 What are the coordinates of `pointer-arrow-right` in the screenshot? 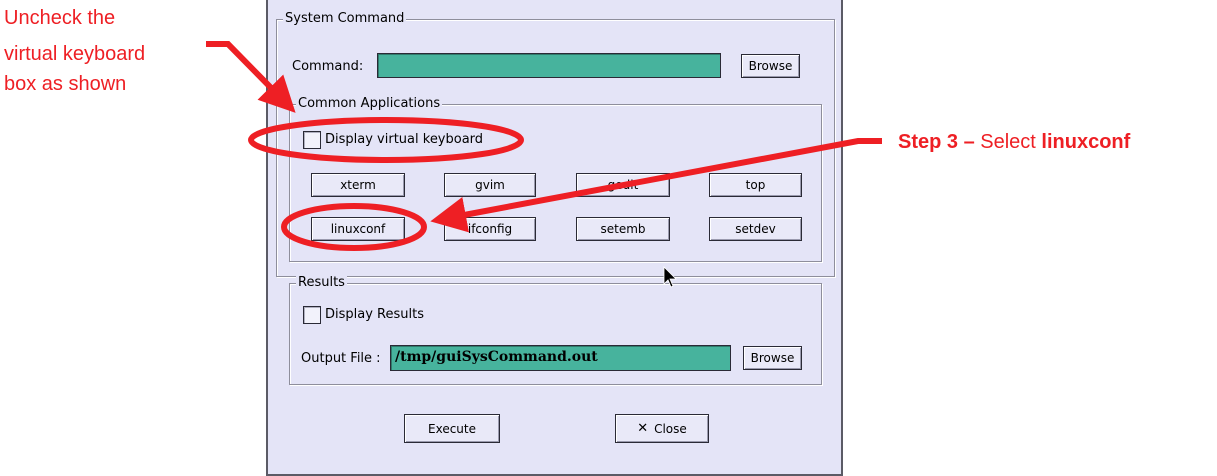 It's located at (656, 185).